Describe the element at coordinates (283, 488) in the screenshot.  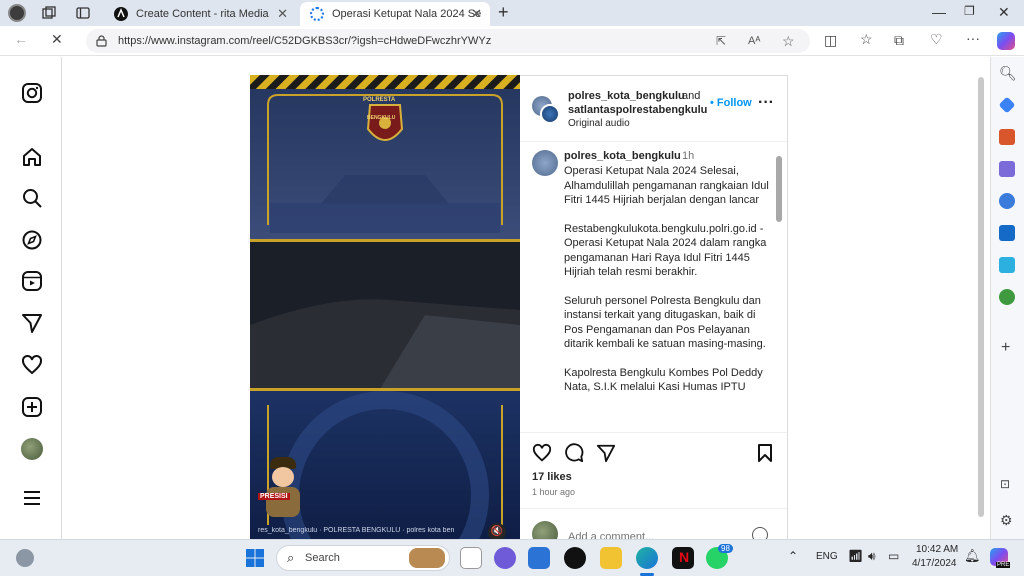
I see `mascot-image: PRESISI` at that location.